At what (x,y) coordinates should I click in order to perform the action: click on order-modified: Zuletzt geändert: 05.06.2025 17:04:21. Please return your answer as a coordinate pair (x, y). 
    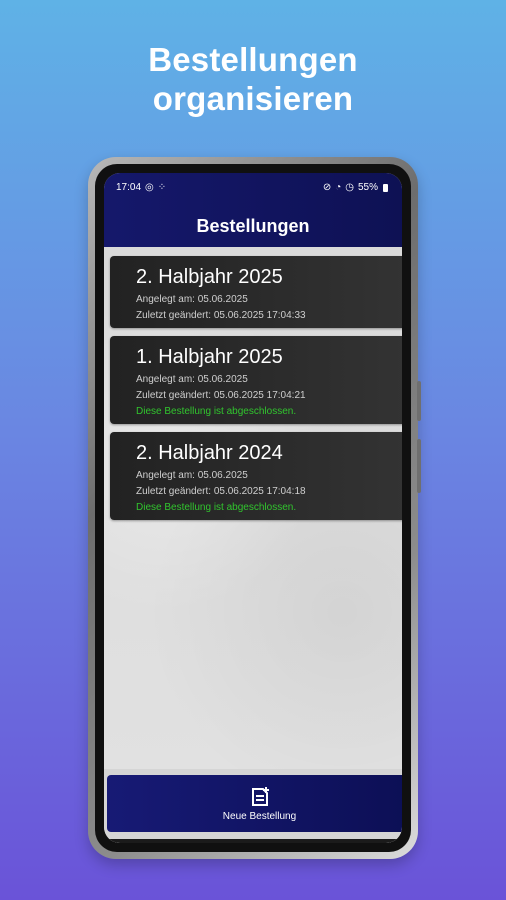
    Looking at the image, I should click on (221, 395).